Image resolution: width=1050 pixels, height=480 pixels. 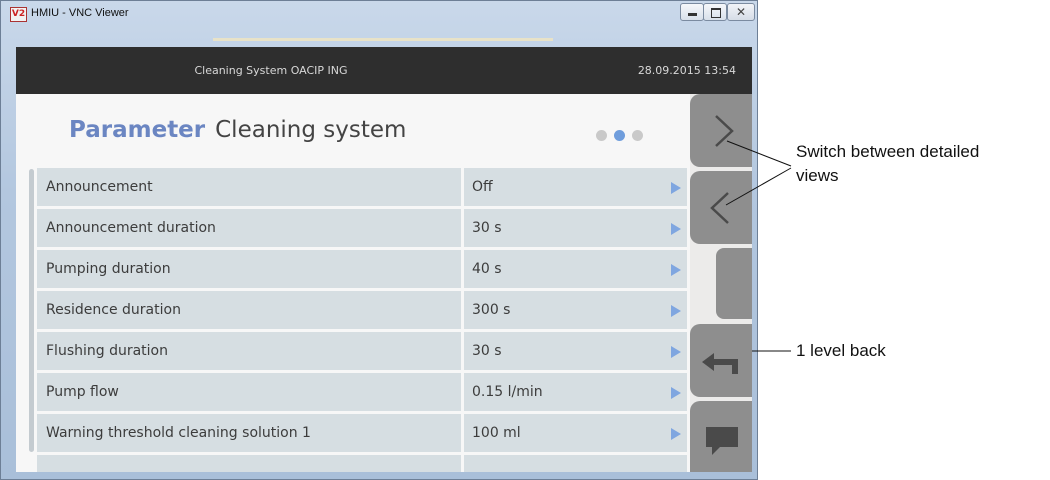 What do you see at coordinates (841, 350) in the screenshot?
I see `annotation-level-back: 1 level back` at bounding box center [841, 350].